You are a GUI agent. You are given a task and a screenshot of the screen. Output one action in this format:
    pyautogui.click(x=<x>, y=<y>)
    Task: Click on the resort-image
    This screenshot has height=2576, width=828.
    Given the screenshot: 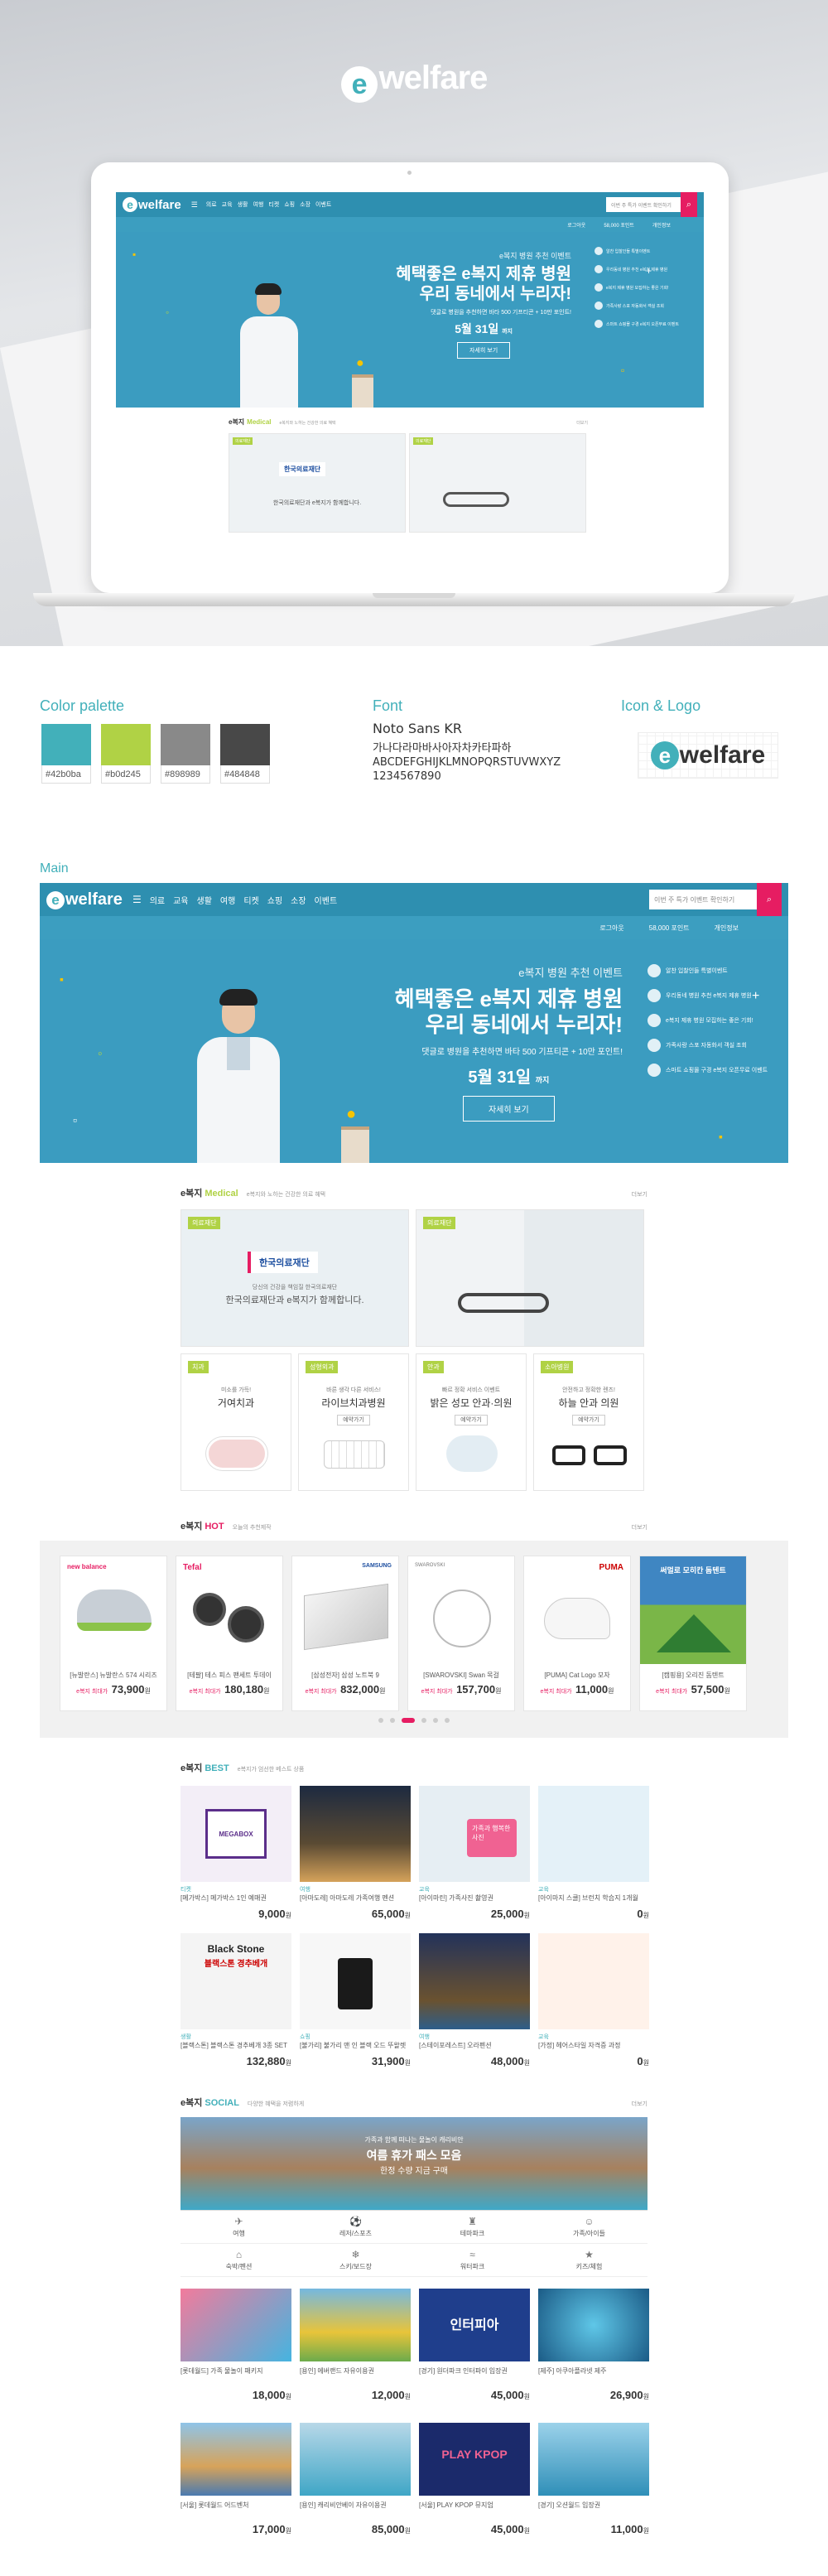 What is the action you would take?
    pyautogui.click(x=355, y=1834)
    